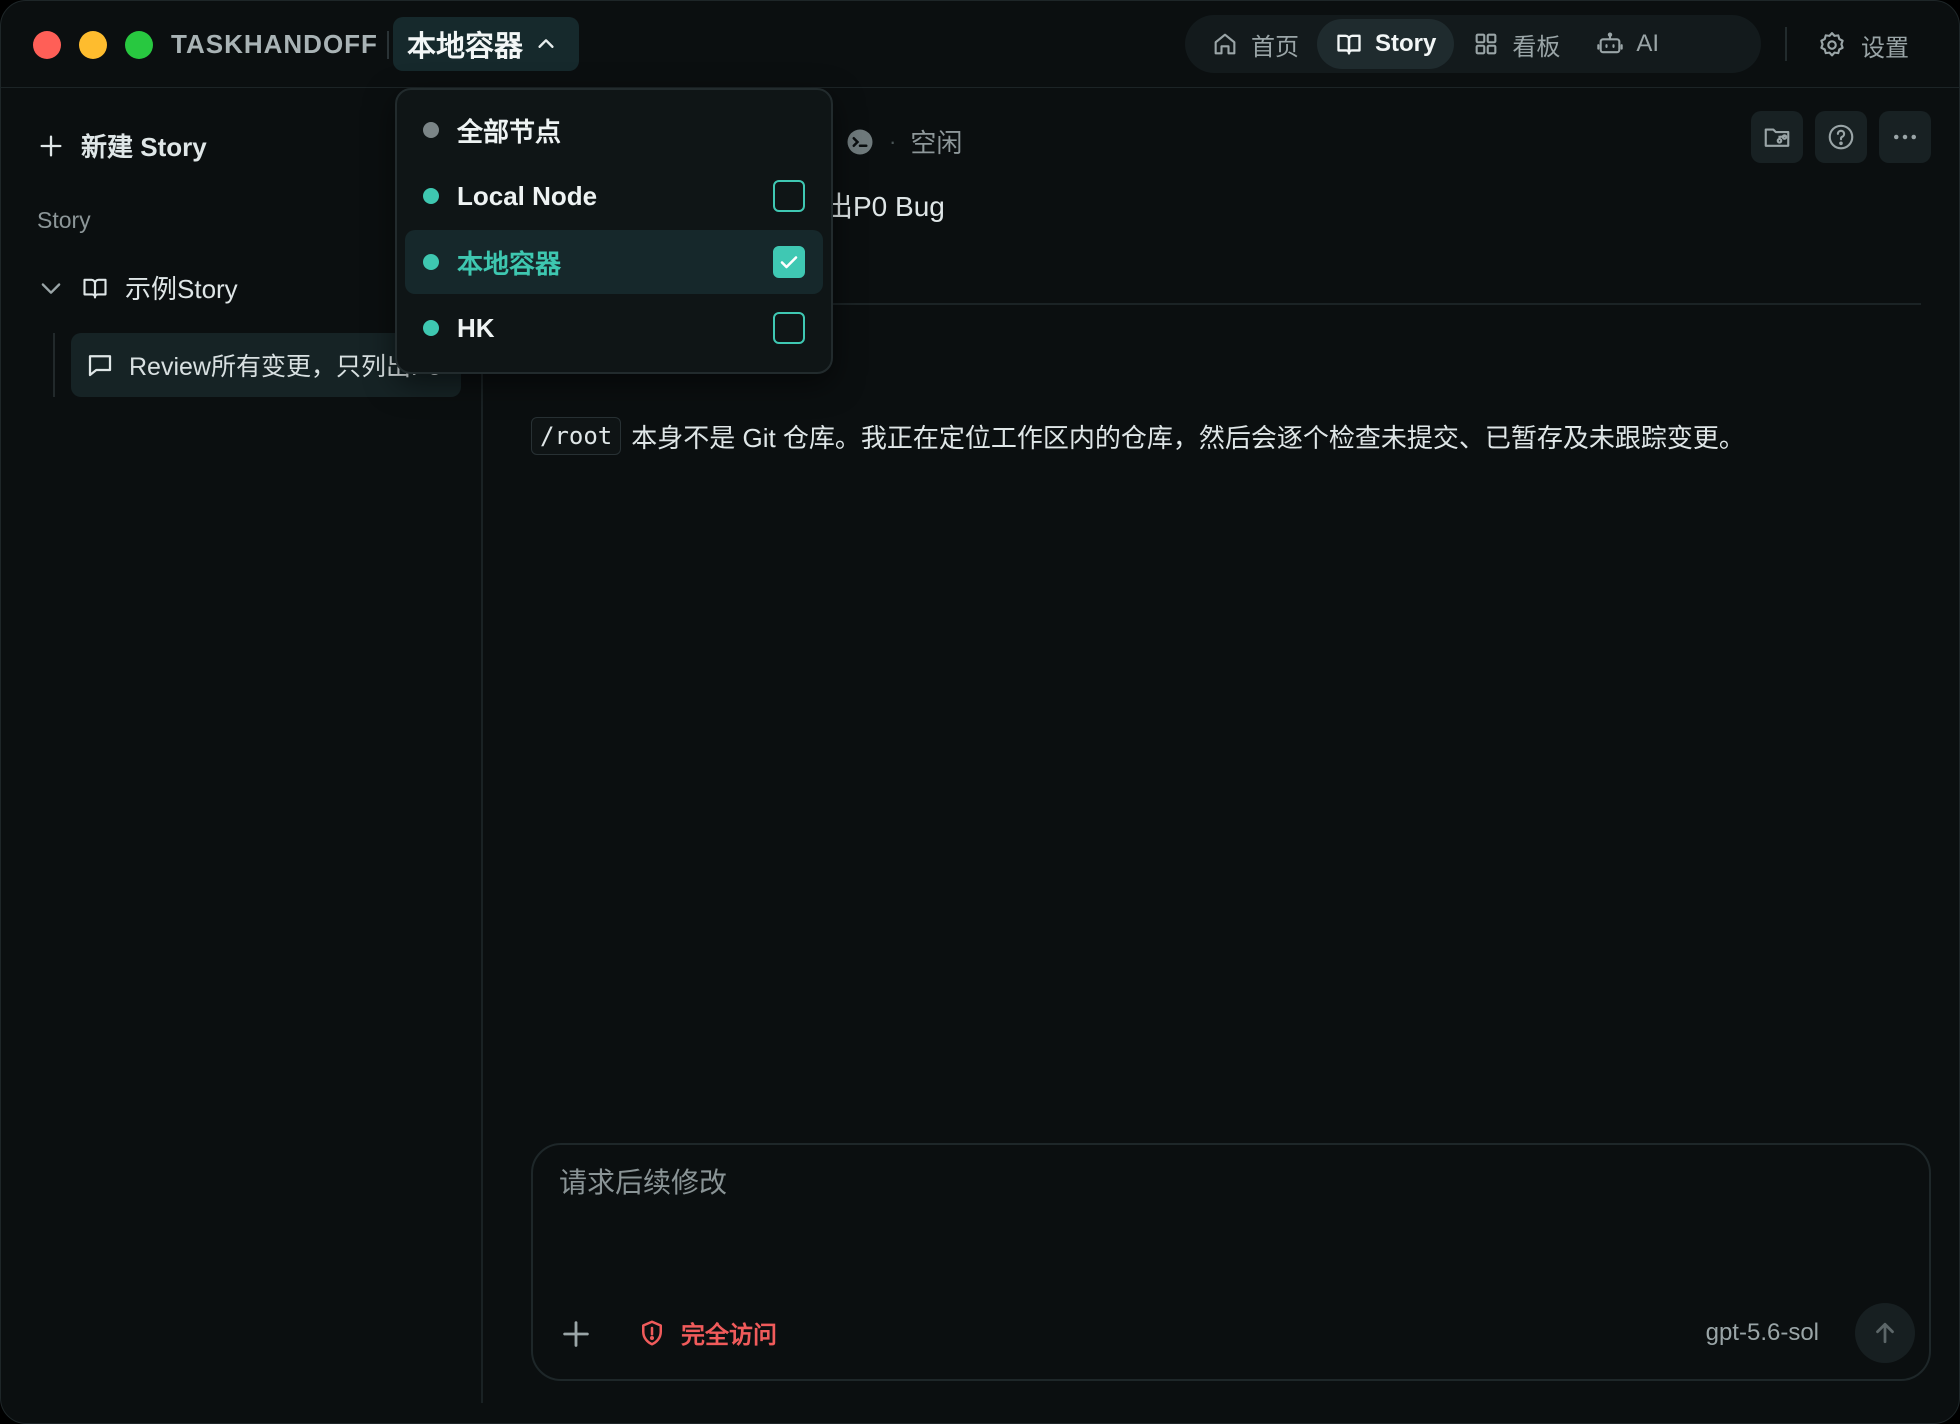 The height and width of the screenshot is (1424, 1960). Describe the element at coordinates (1885, 48) in the screenshot. I see `settings-label: 设置` at that location.